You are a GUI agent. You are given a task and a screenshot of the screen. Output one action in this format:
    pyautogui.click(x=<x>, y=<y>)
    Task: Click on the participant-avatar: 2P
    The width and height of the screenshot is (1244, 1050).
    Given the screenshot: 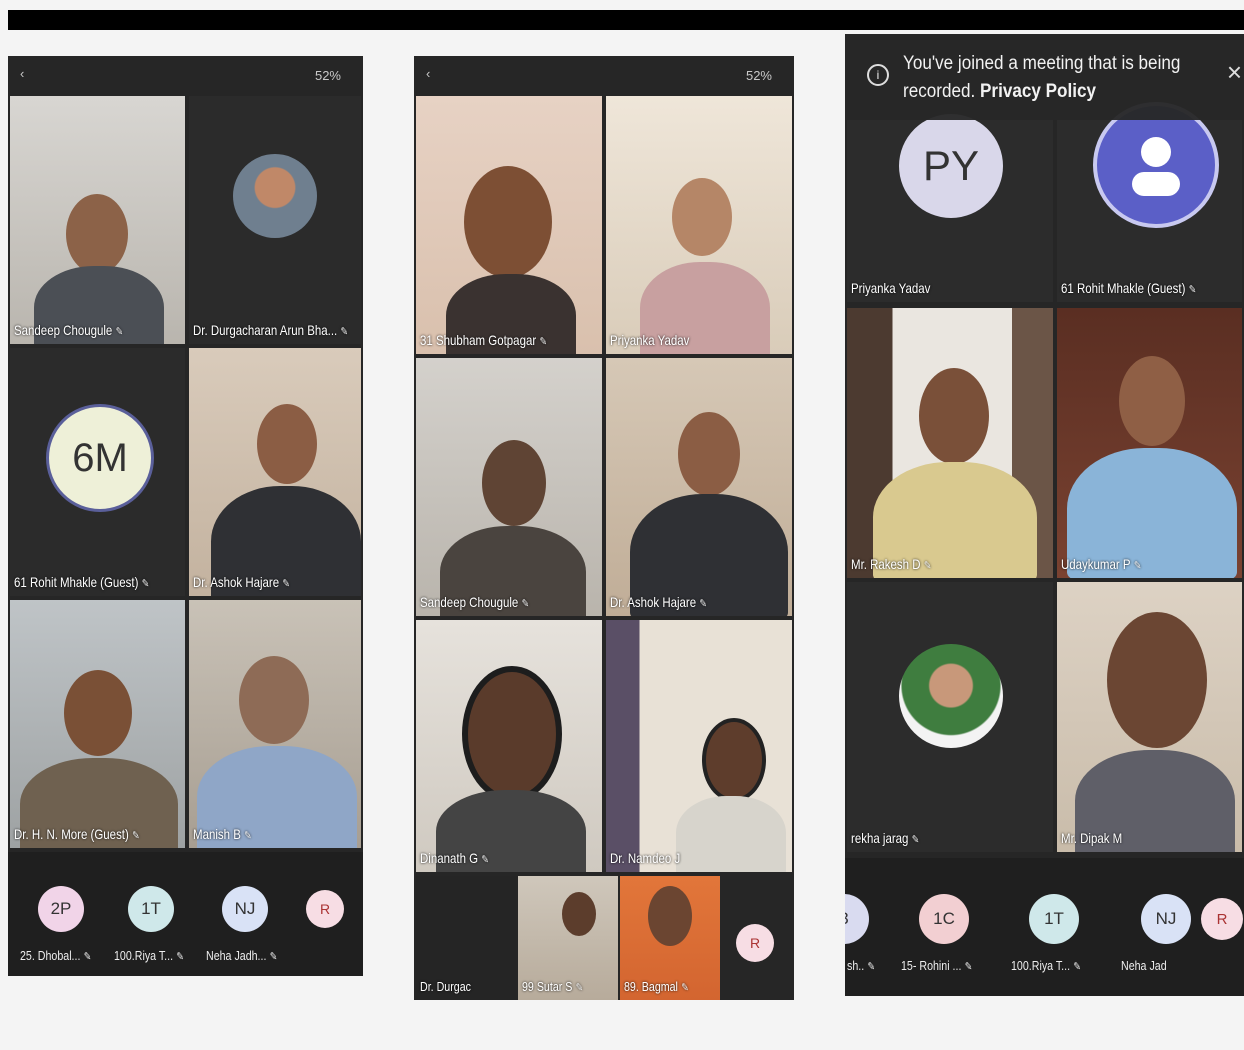 What is the action you would take?
    pyautogui.click(x=61, y=909)
    